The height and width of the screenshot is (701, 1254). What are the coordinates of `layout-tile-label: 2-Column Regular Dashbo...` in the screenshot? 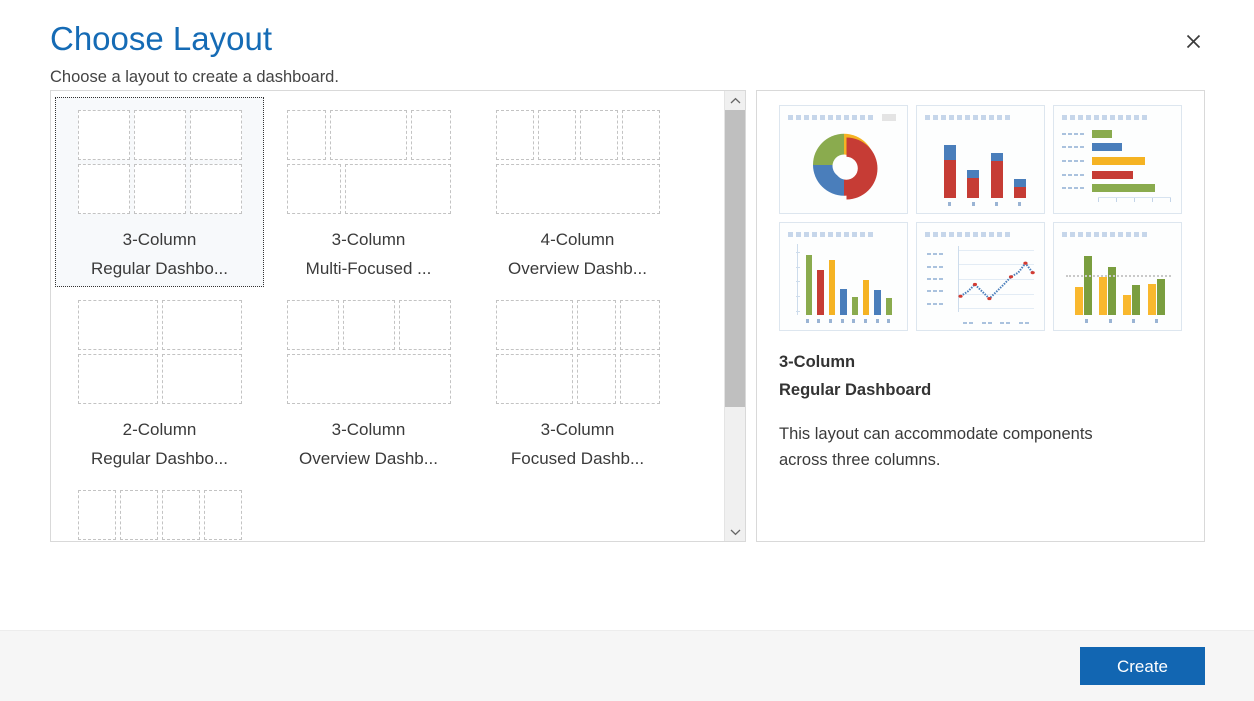 It's located at (159, 444).